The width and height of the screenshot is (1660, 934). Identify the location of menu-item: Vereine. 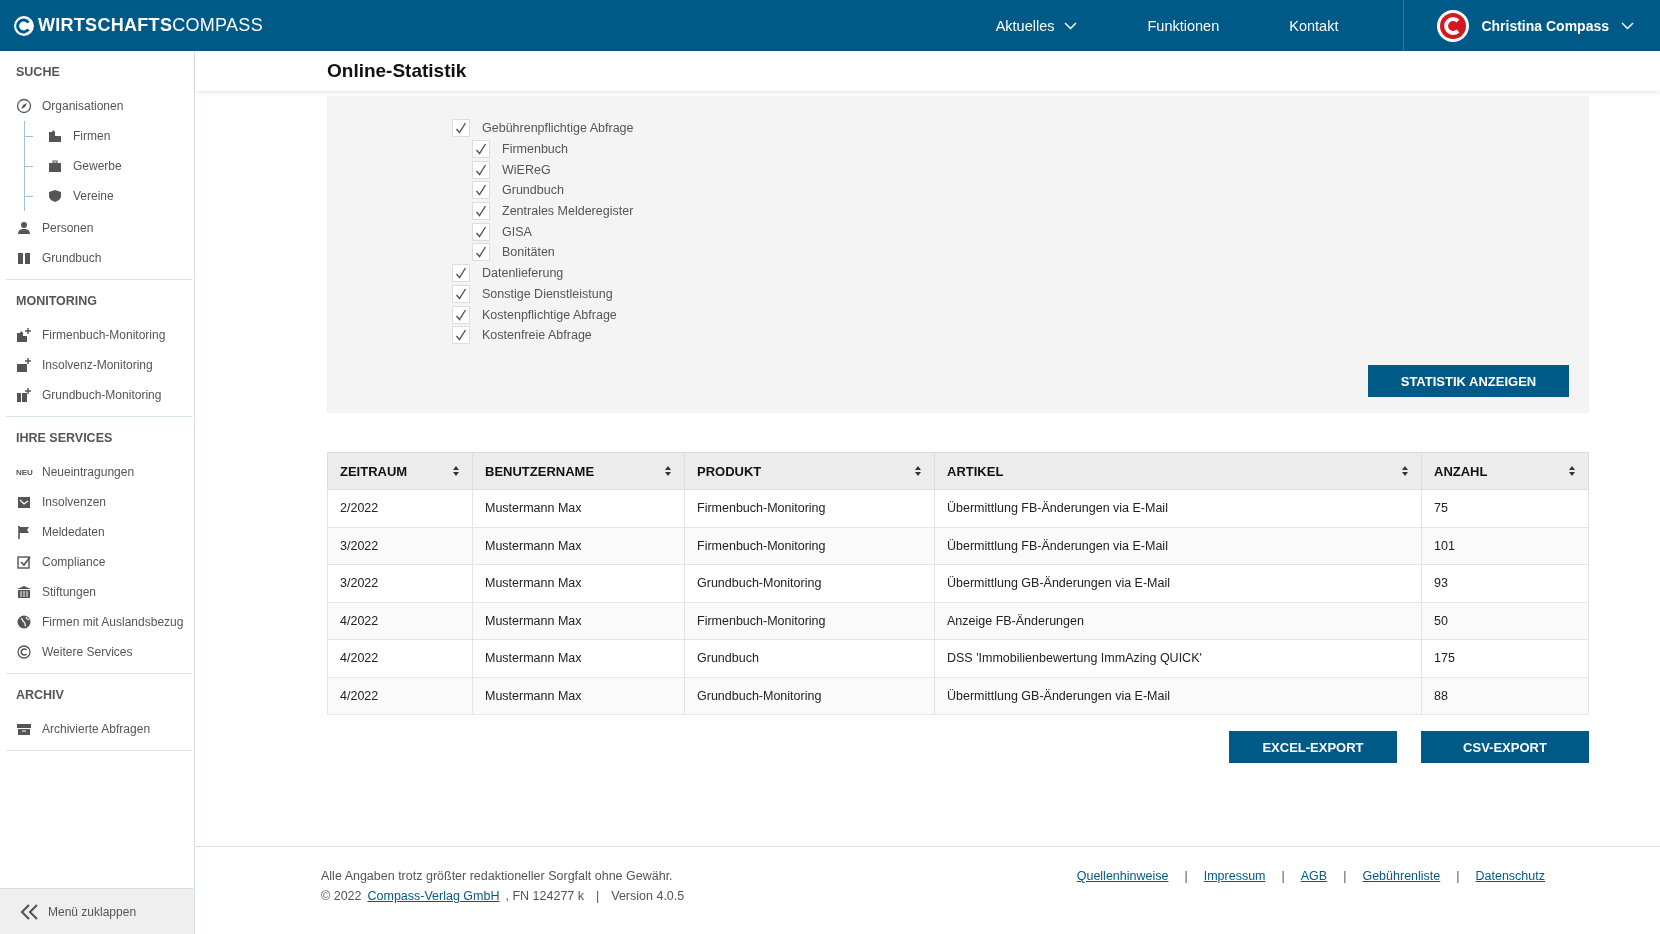
(93, 196).